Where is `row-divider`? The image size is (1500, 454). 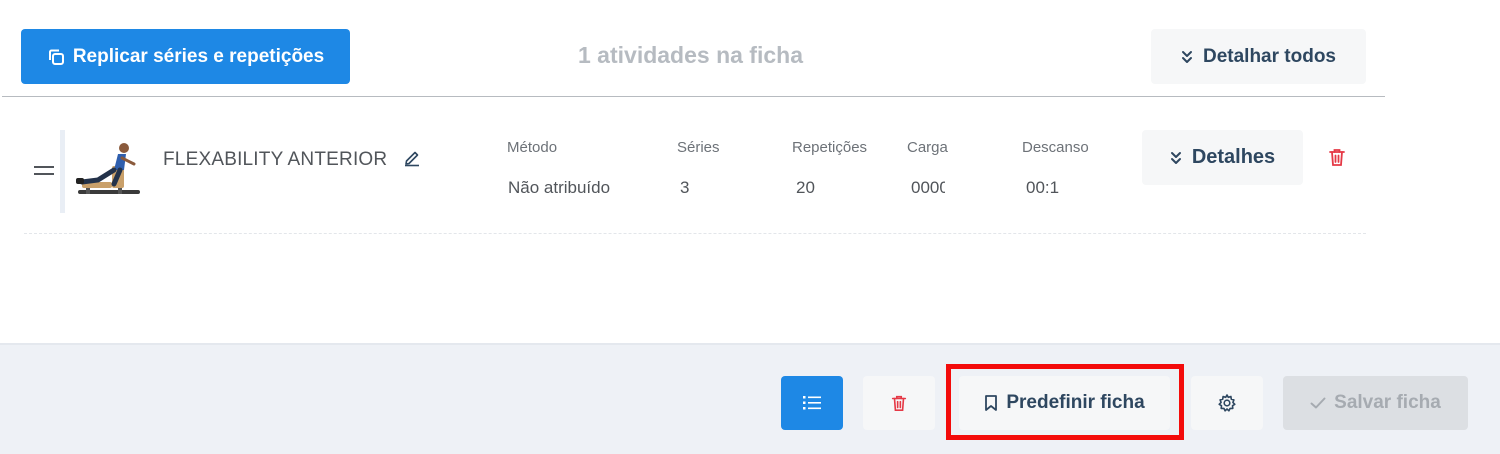 row-divider is located at coordinates (695, 233).